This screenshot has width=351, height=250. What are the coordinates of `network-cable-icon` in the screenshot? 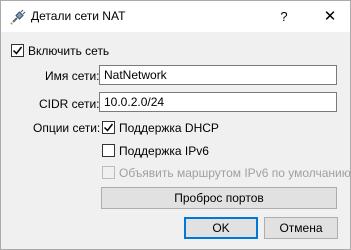 It's located at (18, 17).